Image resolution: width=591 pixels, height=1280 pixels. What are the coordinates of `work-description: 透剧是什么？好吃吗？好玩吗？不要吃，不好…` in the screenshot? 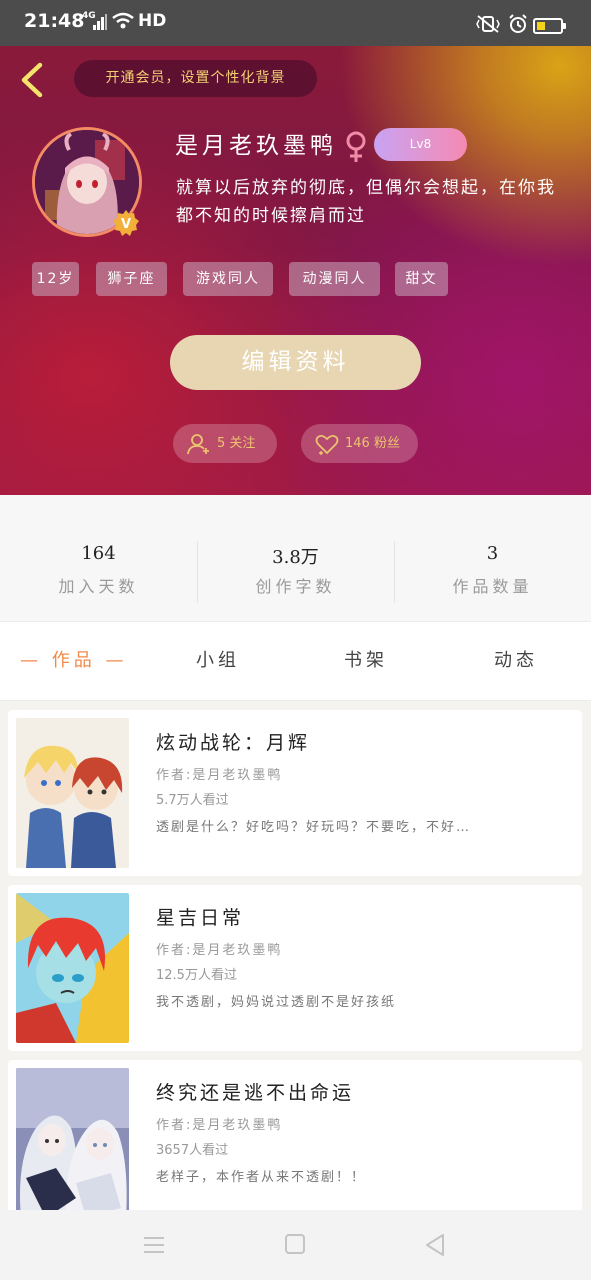 It's located at (314, 827).